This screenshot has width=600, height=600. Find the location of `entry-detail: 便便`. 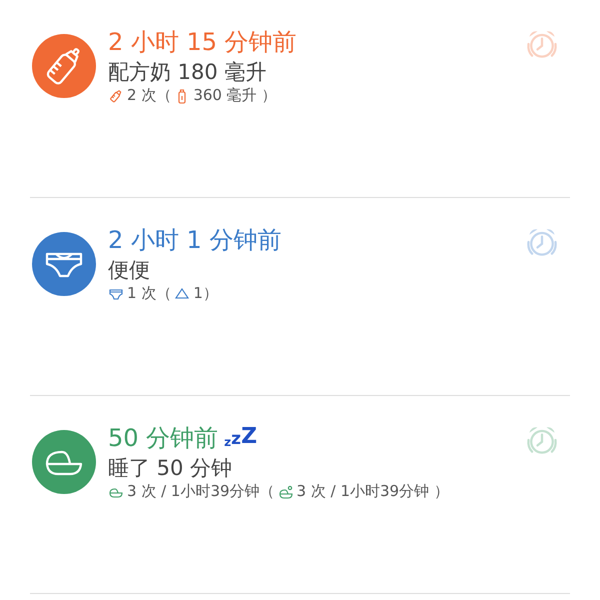

entry-detail: 便便 is located at coordinates (129, 270).